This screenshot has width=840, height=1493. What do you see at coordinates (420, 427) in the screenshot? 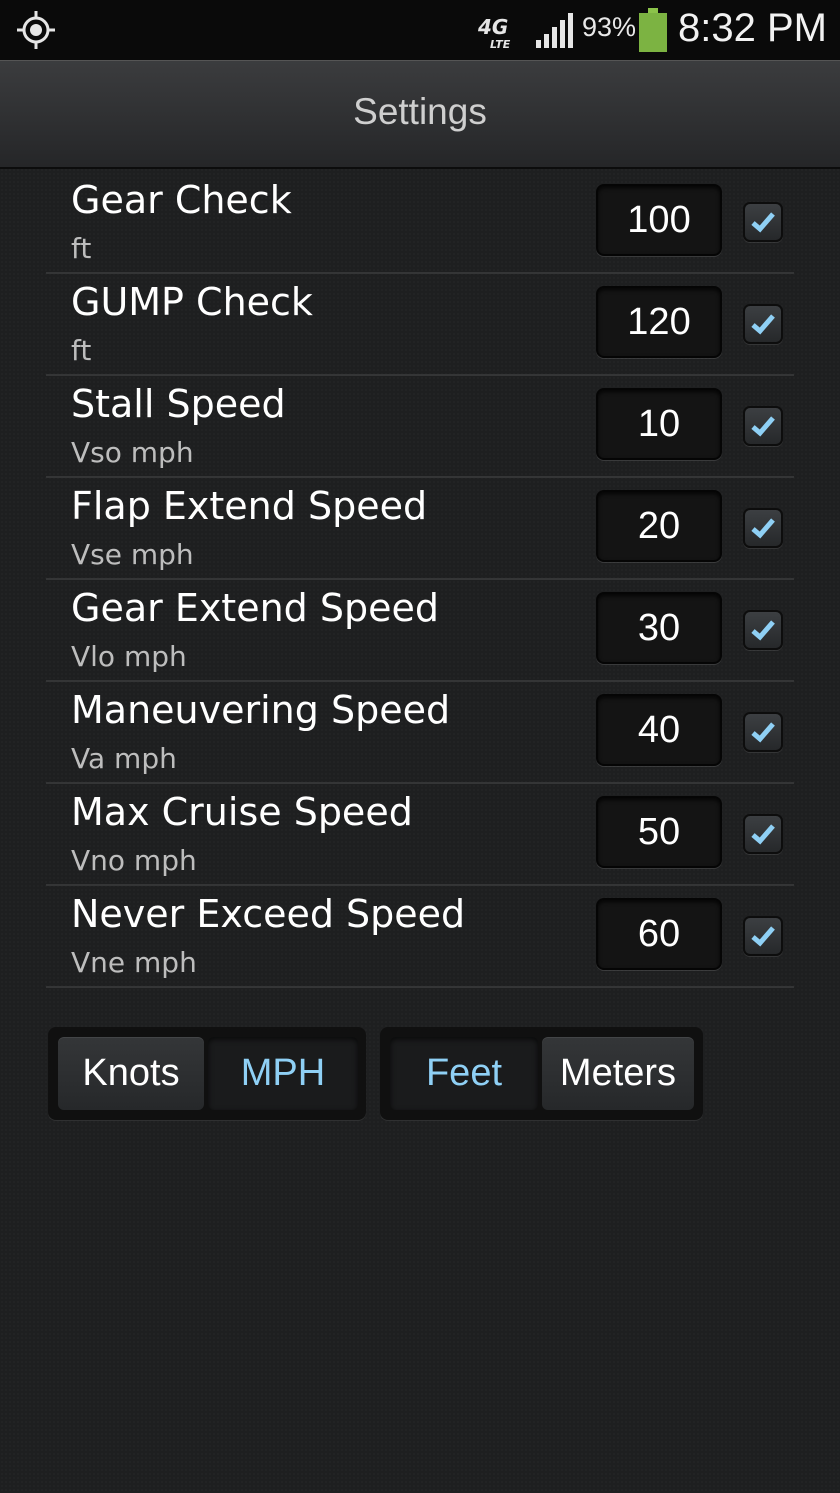
I see `setting-row-stall-speed: Stall Speed Vso mph 10` at bounding box center [420, 427].